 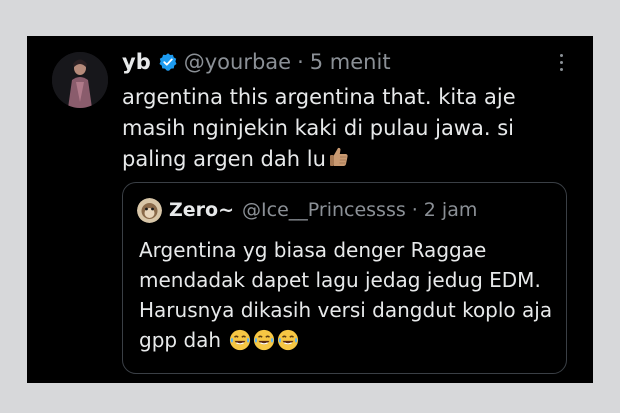 I want to click on author-handle: @yourbae, so click(x=237, y=62).